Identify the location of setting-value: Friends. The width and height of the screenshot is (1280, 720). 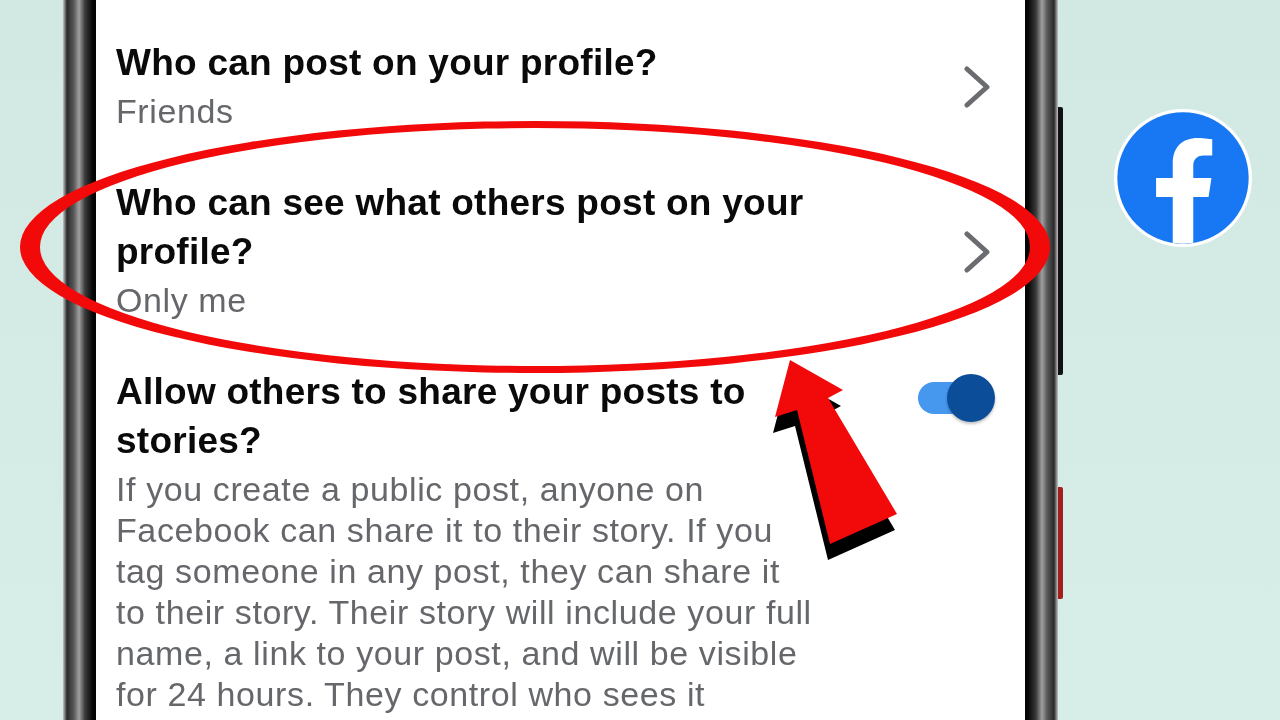
(175, 111).